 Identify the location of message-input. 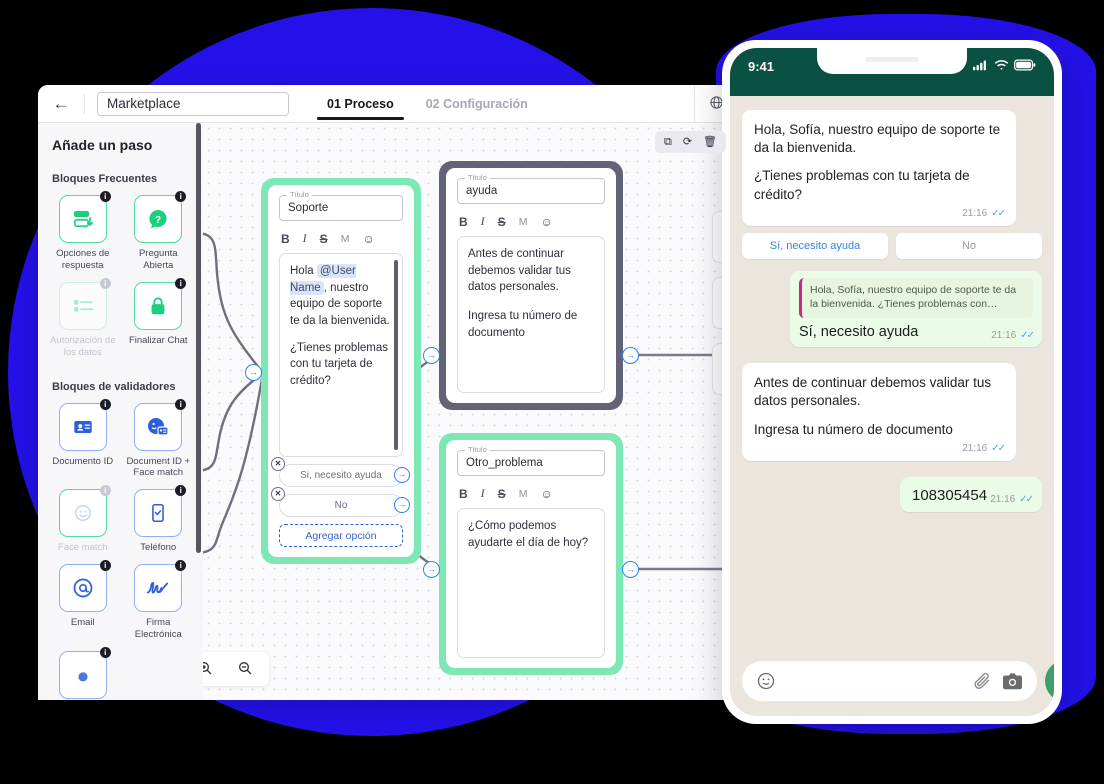
(874, 681).